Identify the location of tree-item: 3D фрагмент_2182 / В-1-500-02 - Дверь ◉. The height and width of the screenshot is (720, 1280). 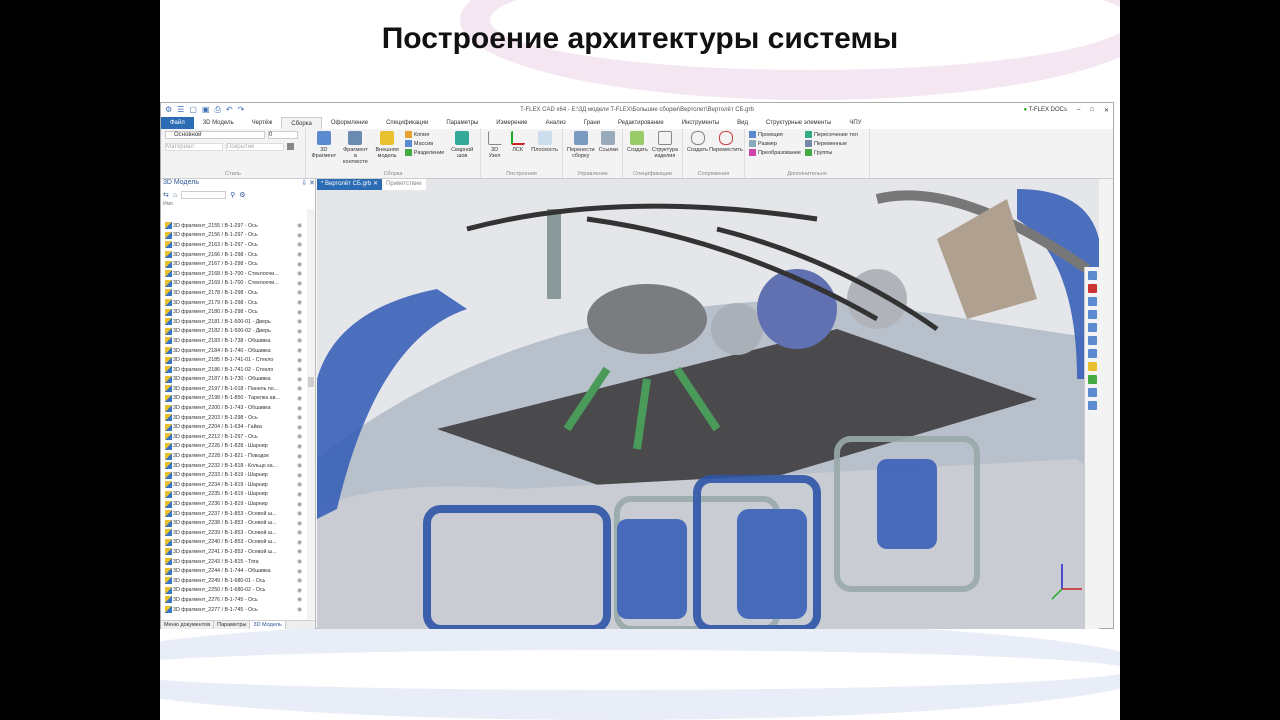
(234, 332).